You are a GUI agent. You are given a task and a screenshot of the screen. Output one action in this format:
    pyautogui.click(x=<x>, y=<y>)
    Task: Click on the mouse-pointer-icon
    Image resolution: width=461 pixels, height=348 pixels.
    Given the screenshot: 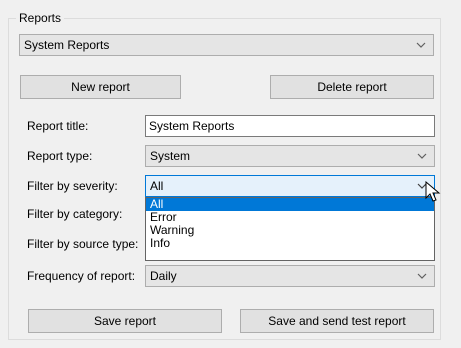 What is the action you would take?
    pyautogui.click(x=433, y=191)
    